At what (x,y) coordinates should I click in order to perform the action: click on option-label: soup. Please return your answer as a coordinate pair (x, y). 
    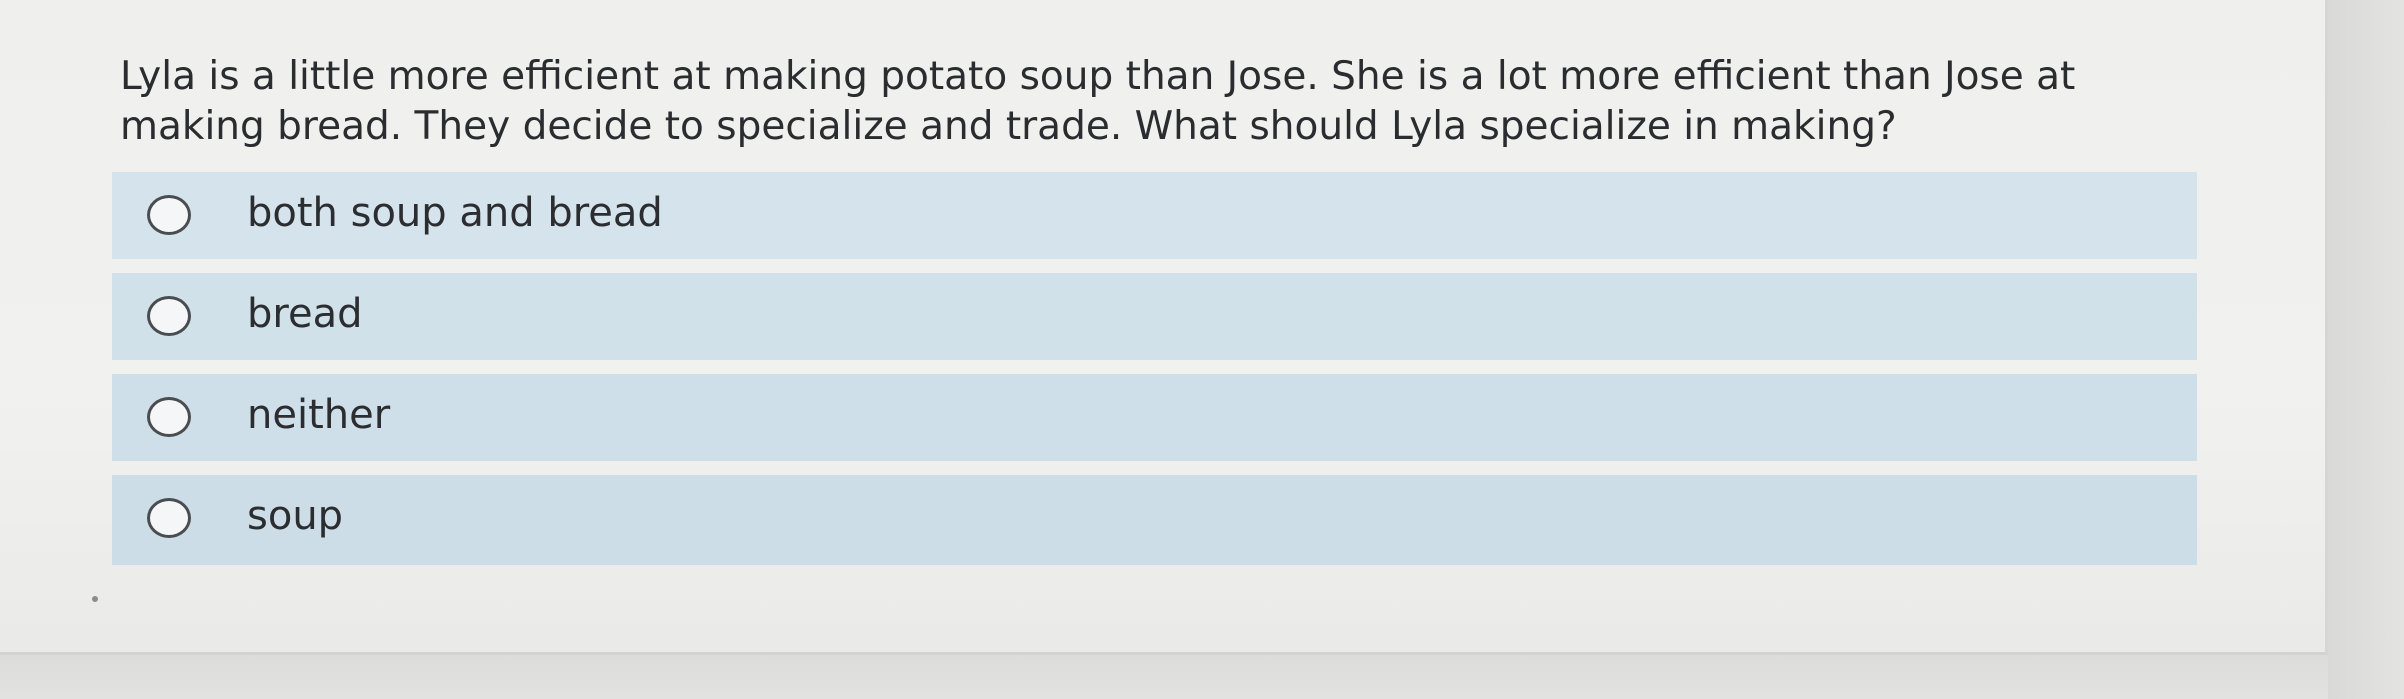
    Looking at the image, I should click on (295, 516).